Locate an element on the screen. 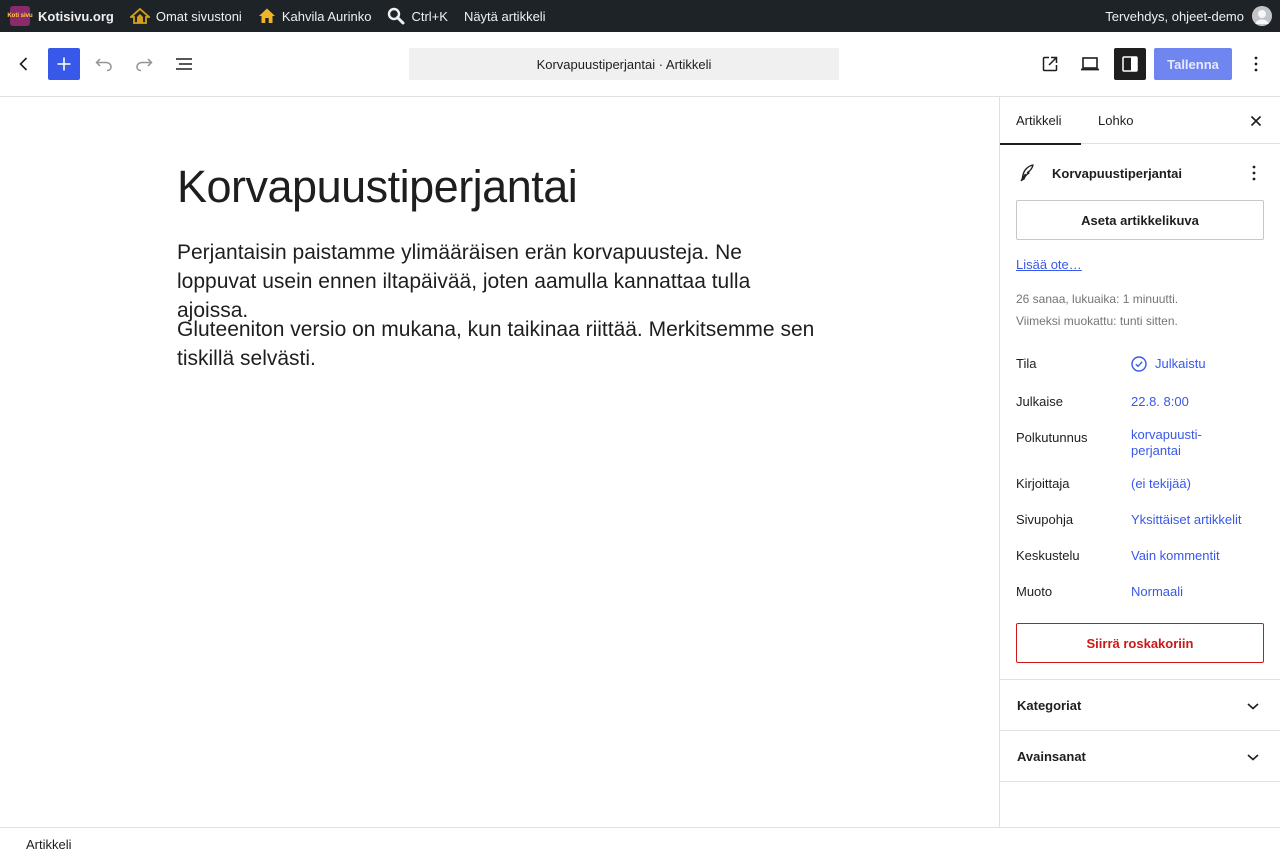 The image size is (1280, 860). categories-panel-title: Kategoriat is located at coordinates (1049, 705).